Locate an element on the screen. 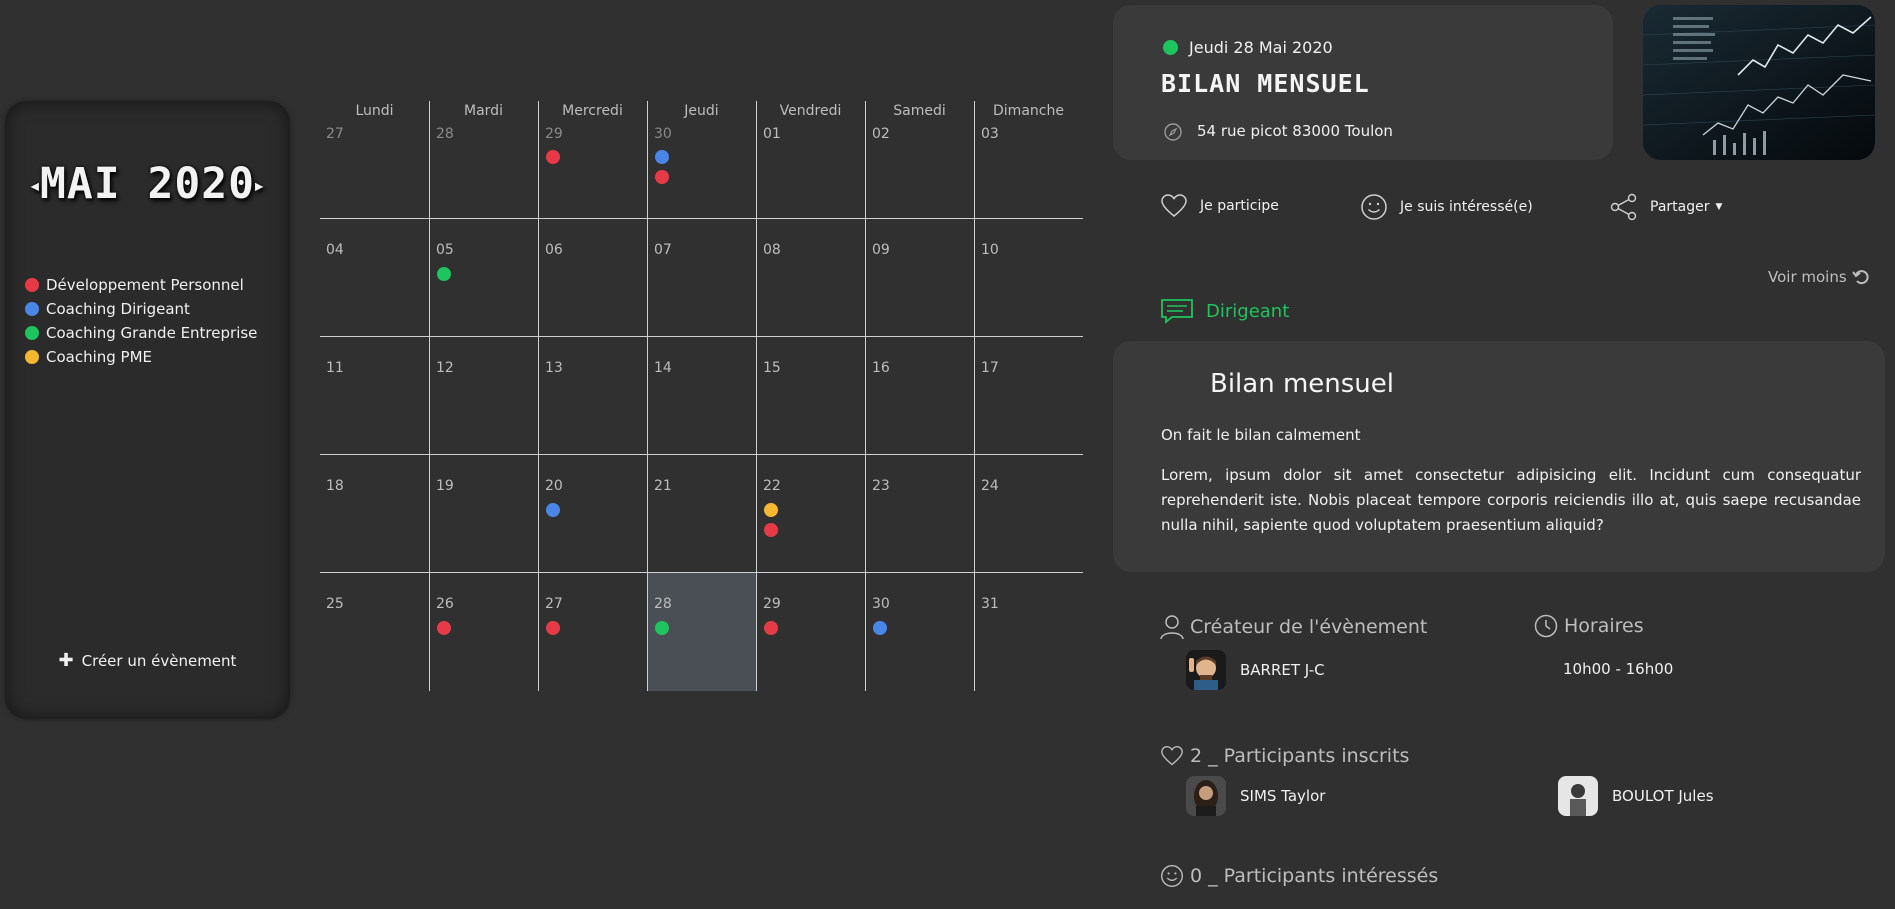 This screenshot has height=909, width=1895. calendar-day-cell: 03 is located at coordinates (1028, 160).